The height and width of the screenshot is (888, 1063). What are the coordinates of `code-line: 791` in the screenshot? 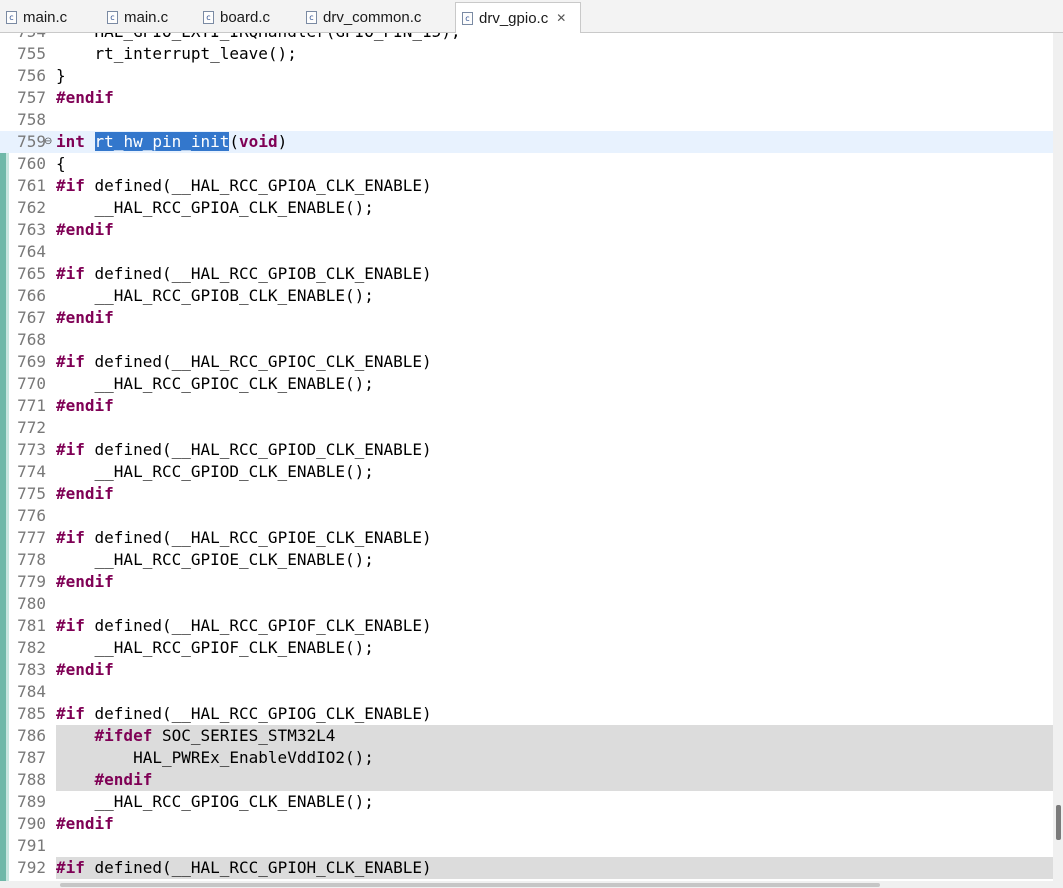 It's located at (526, 846).